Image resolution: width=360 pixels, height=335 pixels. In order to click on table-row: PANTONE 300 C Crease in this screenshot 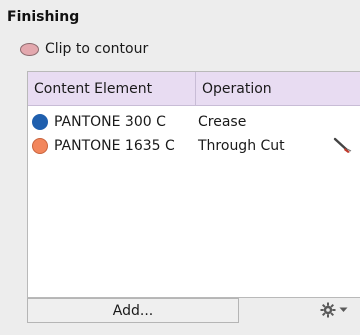, I will do `click(194, 122)`.